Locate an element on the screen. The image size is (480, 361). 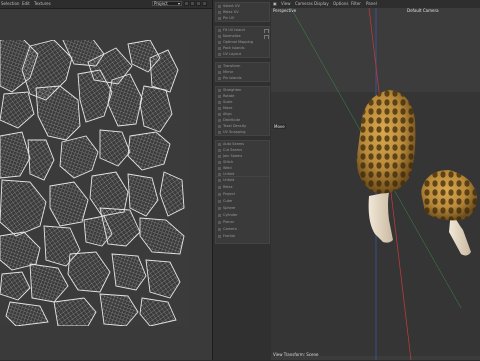
viewport-icon: ▣ is located at coordinates (275, 3).